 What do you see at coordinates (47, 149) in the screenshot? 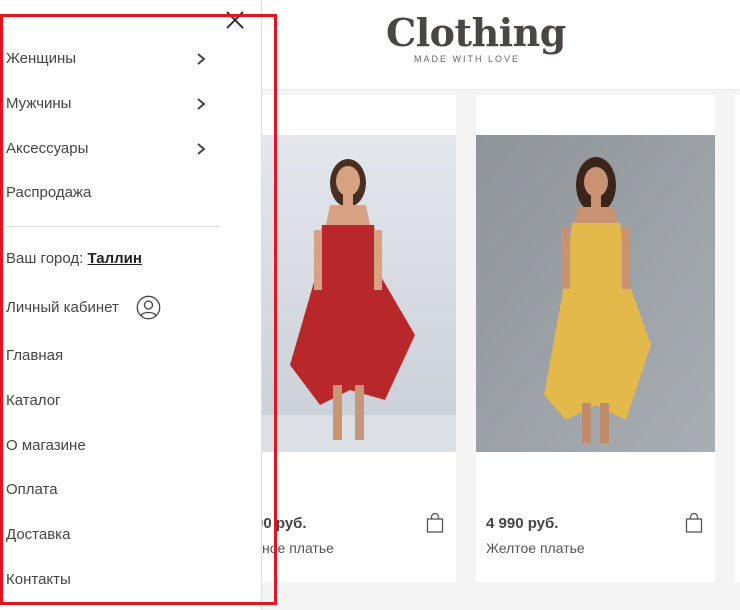
I see `menu-item-accessories: Аксессуары` at bounding box center [47, 149].